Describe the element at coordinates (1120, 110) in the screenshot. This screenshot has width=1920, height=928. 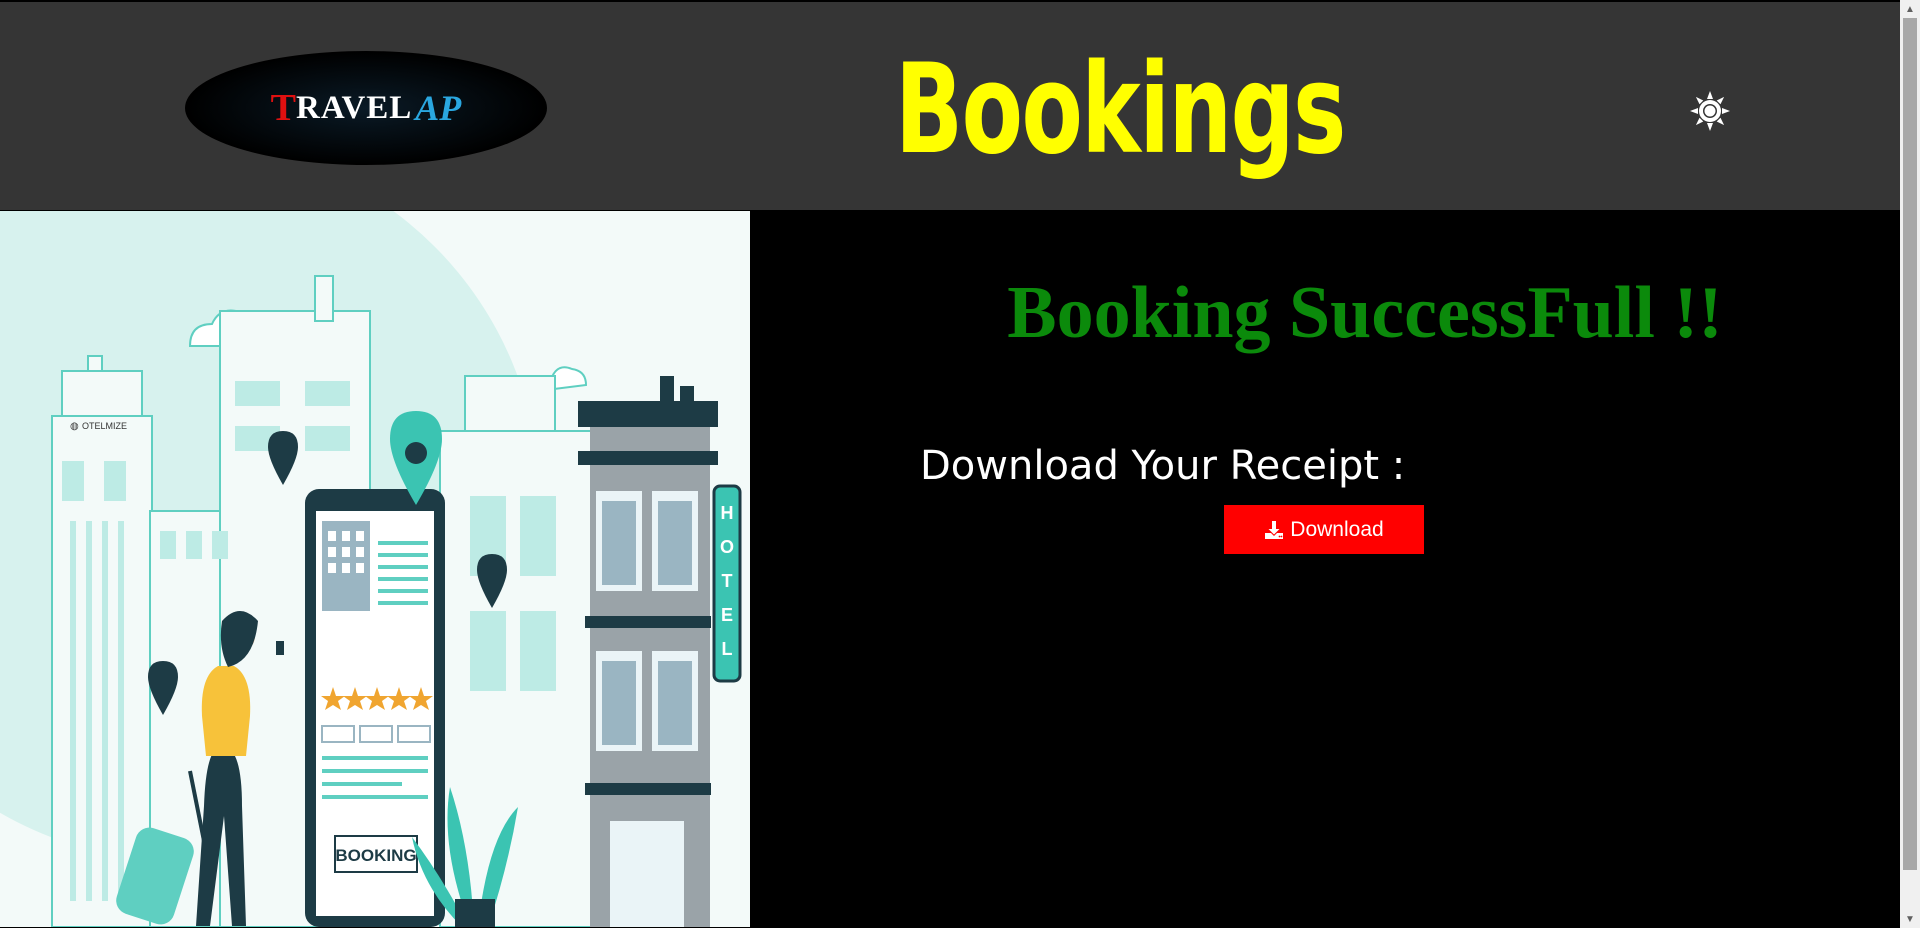
I see `page-title: Bookings` at that location.